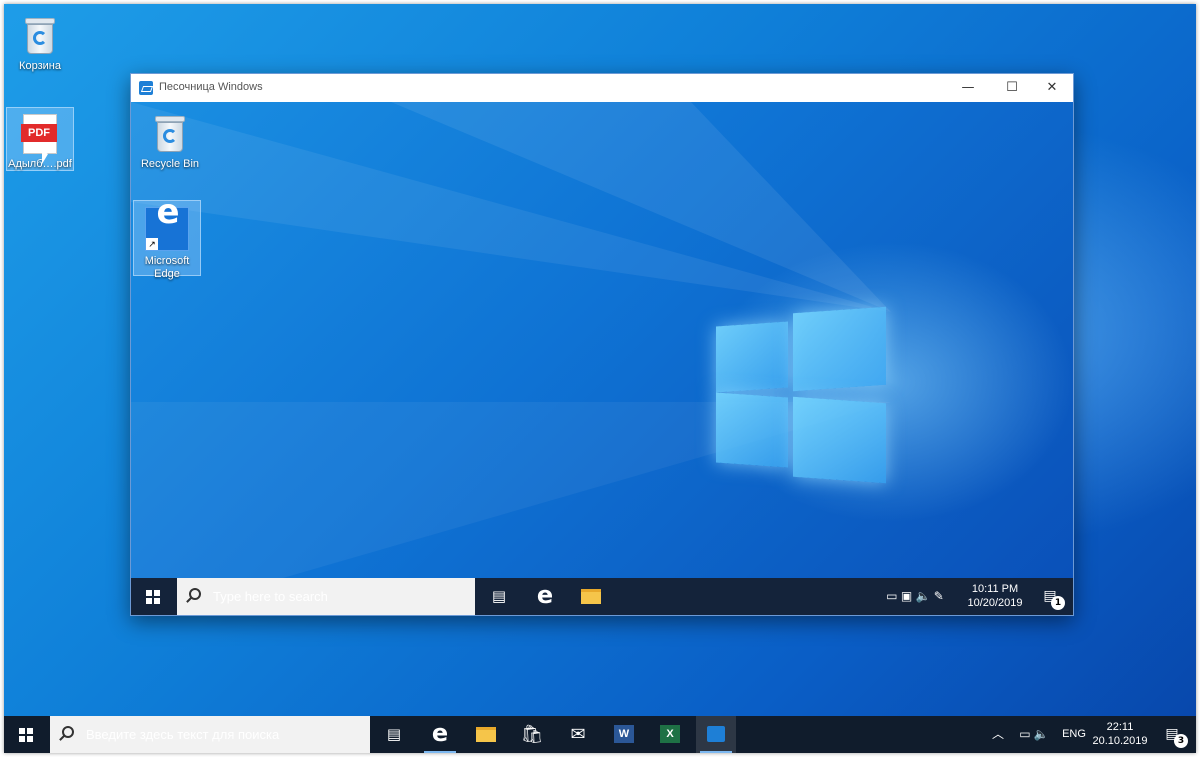 The width and height of the screenshot is (1200, 757). I want to click on notification-count: 1, so click(1058, 603).